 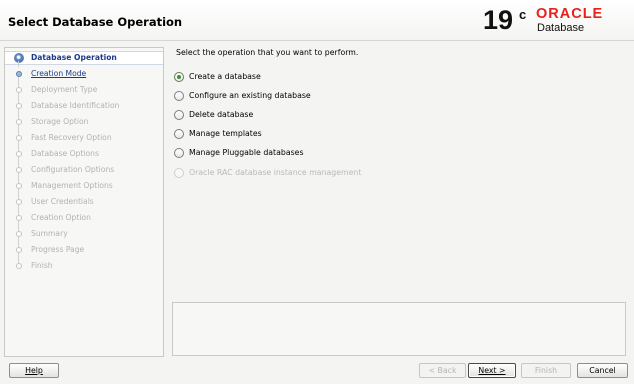 I want to click on product-name: Database, so click(x=561, y=28).